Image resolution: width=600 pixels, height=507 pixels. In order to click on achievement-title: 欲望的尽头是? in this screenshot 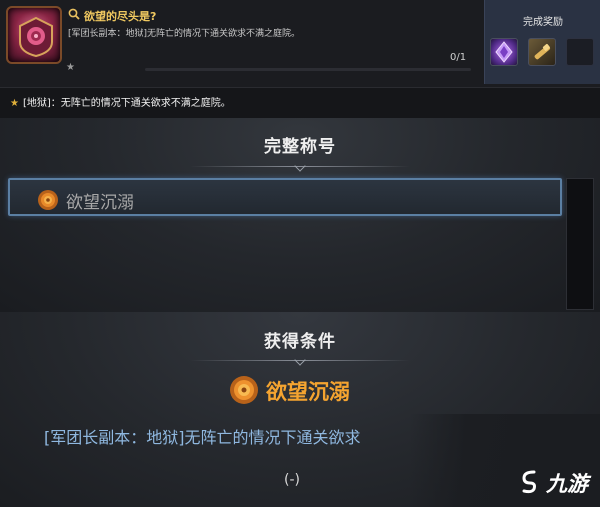, I will do `click(120, 16)`.